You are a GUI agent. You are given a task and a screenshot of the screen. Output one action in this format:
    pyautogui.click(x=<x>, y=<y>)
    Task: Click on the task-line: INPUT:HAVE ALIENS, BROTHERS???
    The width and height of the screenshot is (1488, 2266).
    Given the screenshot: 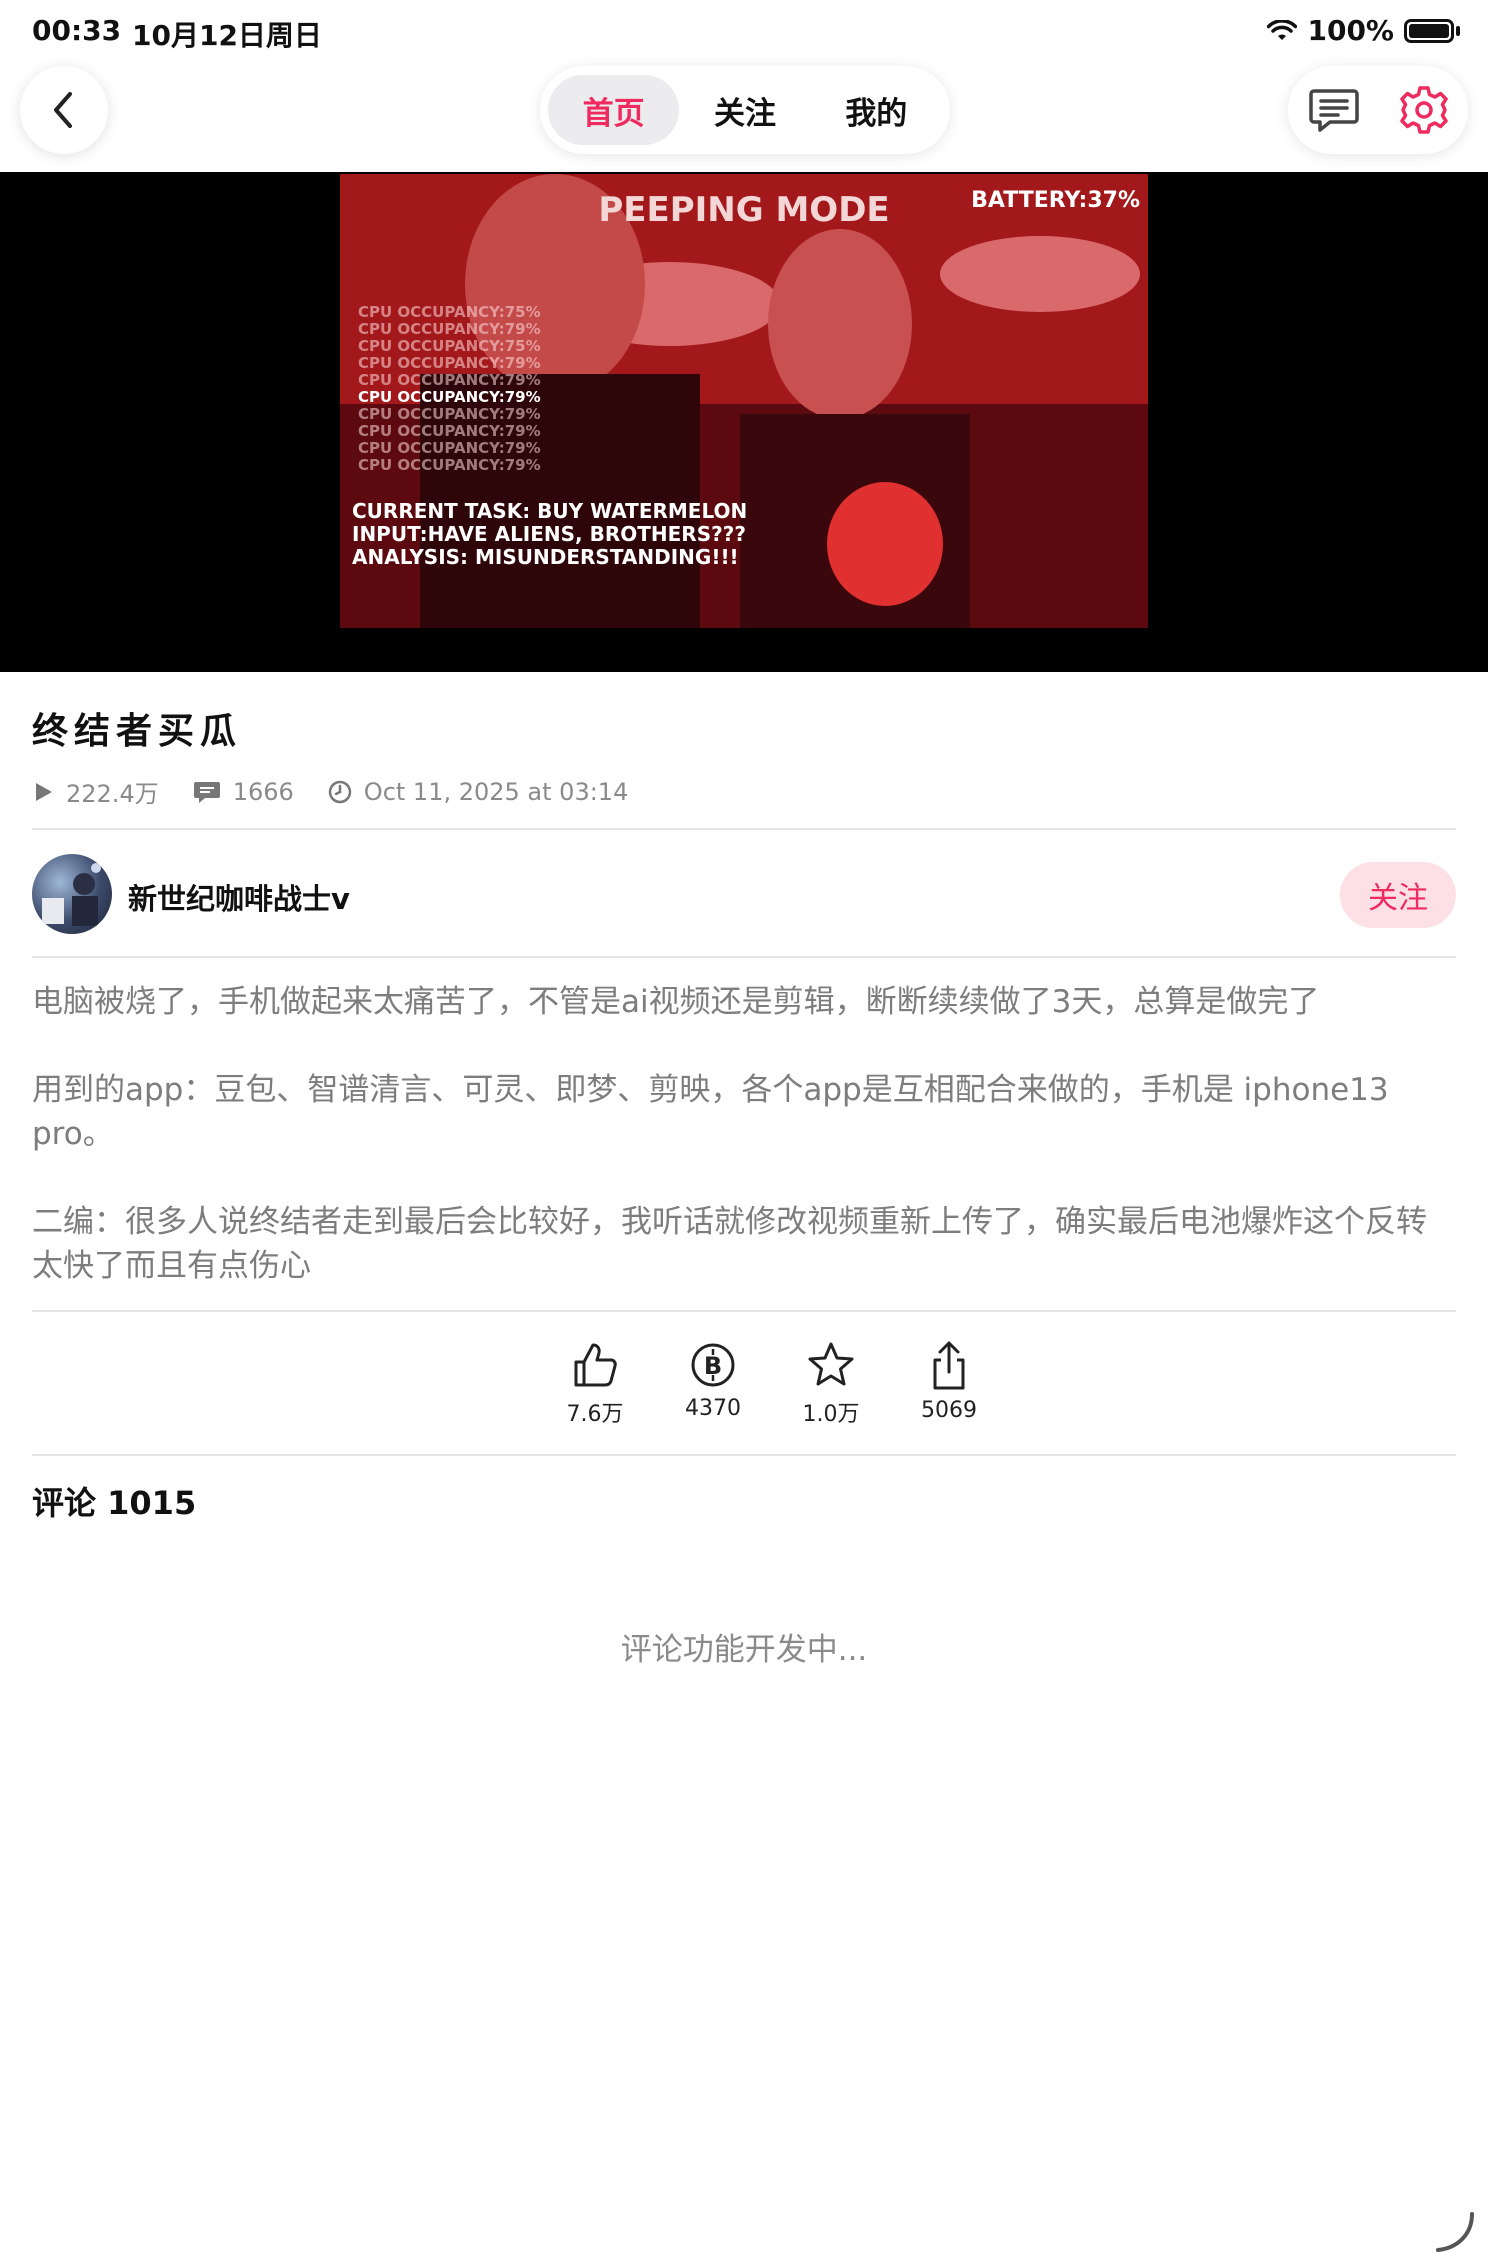 What is the action you would take?
    pyautogui.click(x=549, y=534)
    